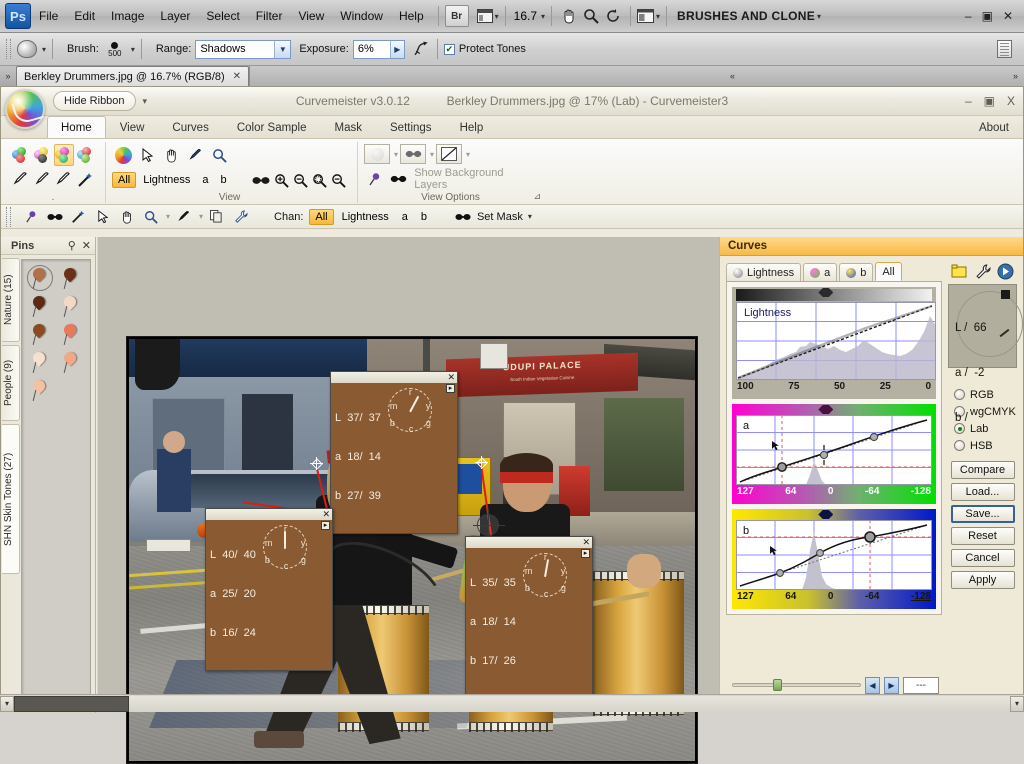 The image size is (1024, 764). I want to click on chan-lightness-button: Lightness, so click(365, 217).